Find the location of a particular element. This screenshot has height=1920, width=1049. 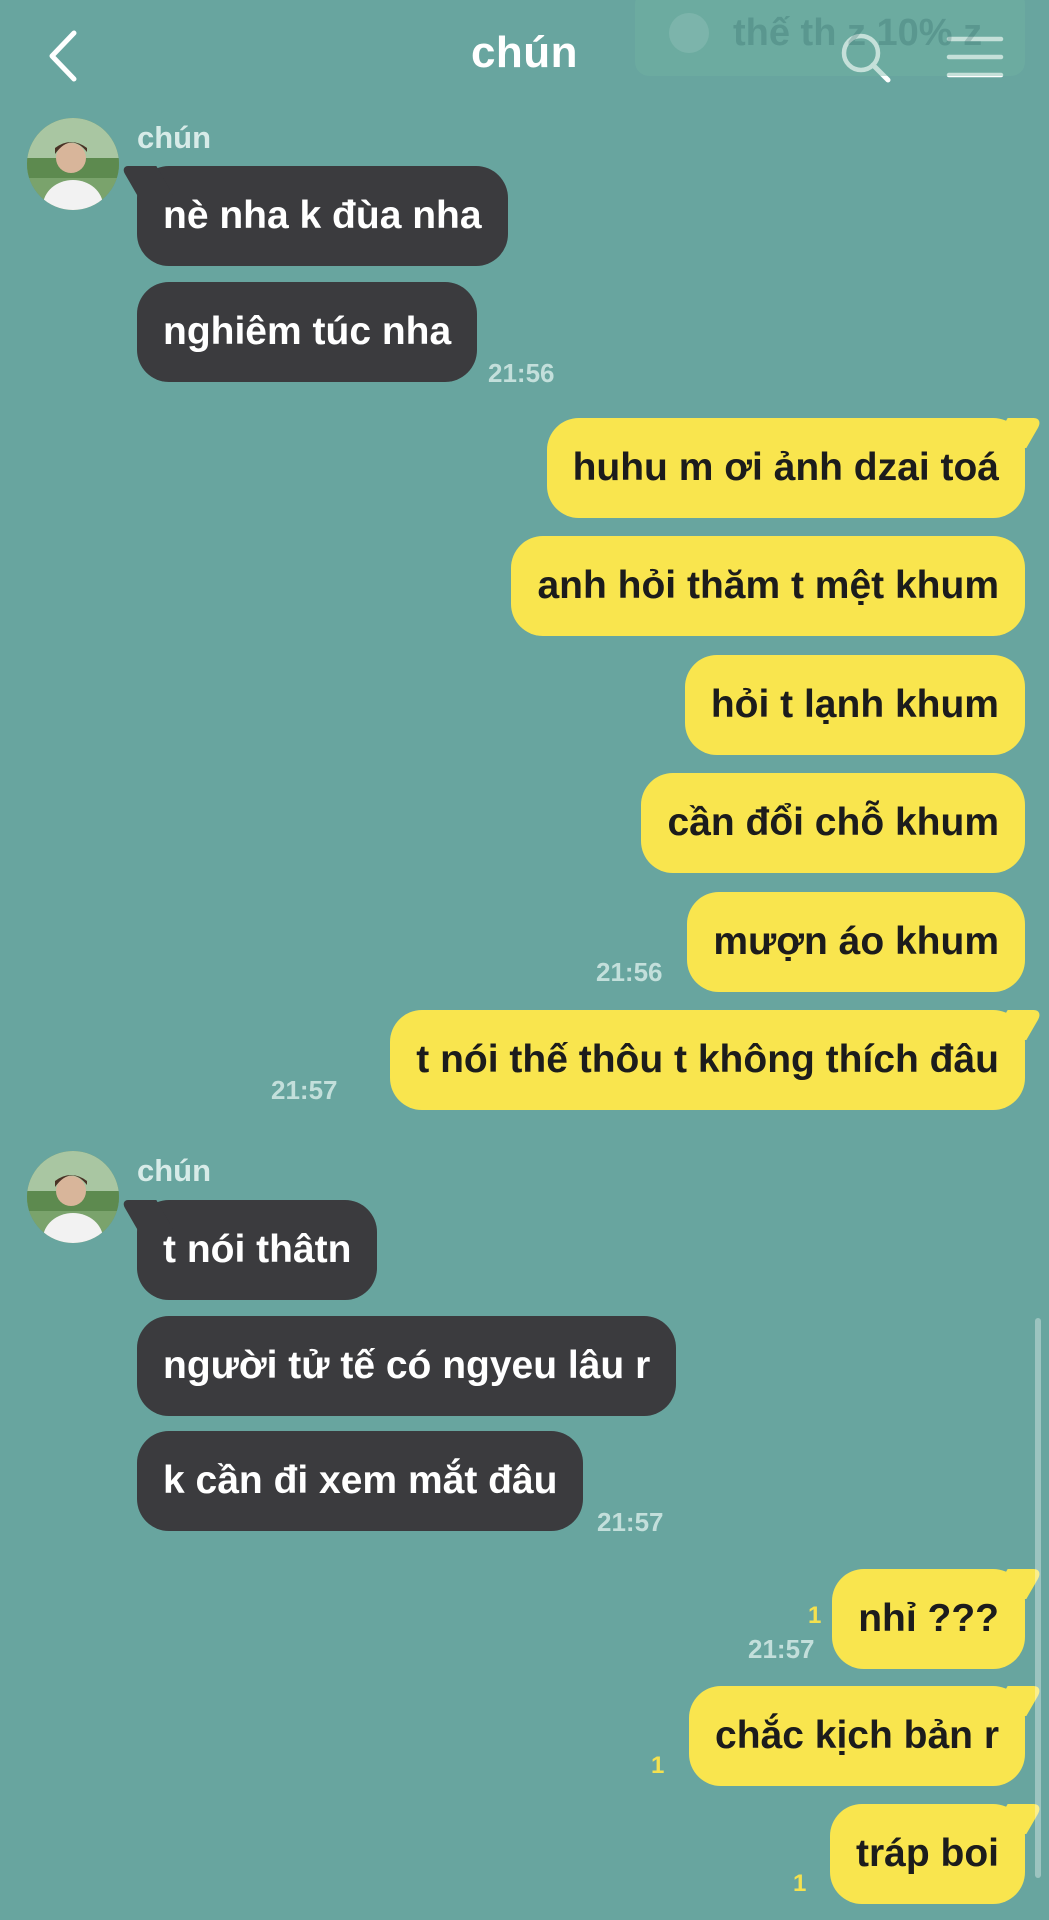

notification-banner: thế th z 10% z is located at coordinates (830, 38).